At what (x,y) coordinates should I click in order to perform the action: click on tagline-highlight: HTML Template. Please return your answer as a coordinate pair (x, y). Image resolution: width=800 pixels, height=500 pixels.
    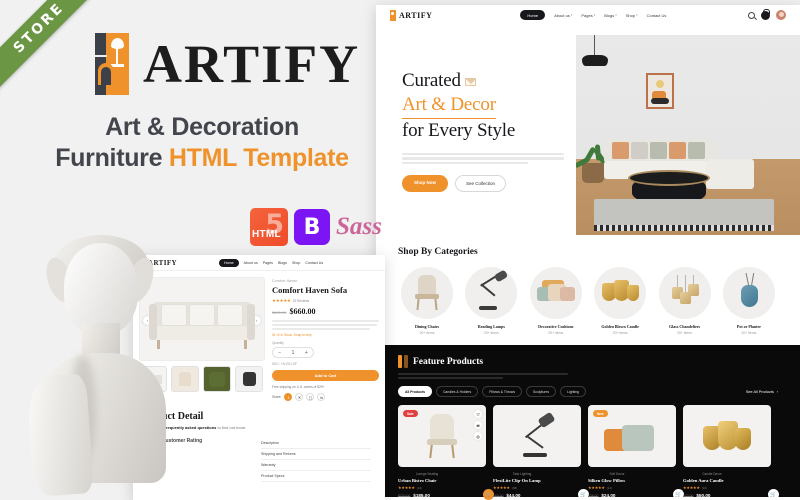
    Looking at the image, I should click on (258, 158).